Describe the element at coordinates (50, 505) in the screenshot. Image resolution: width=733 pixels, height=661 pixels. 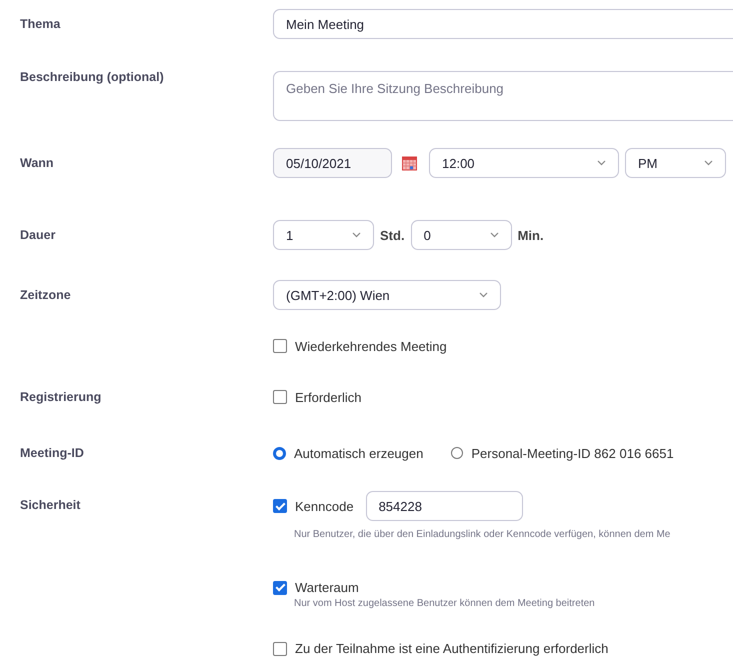
I see `field-label: Sicherheit` at that location.